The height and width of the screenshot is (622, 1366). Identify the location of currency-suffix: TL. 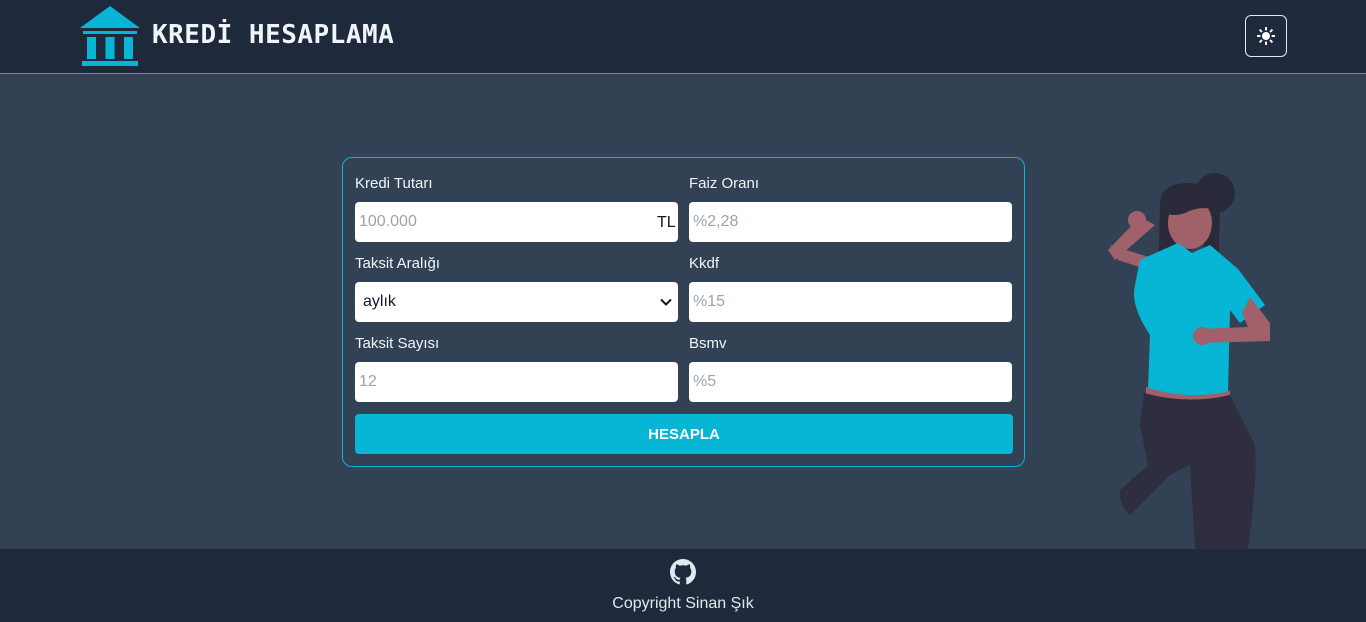
(666, 222).